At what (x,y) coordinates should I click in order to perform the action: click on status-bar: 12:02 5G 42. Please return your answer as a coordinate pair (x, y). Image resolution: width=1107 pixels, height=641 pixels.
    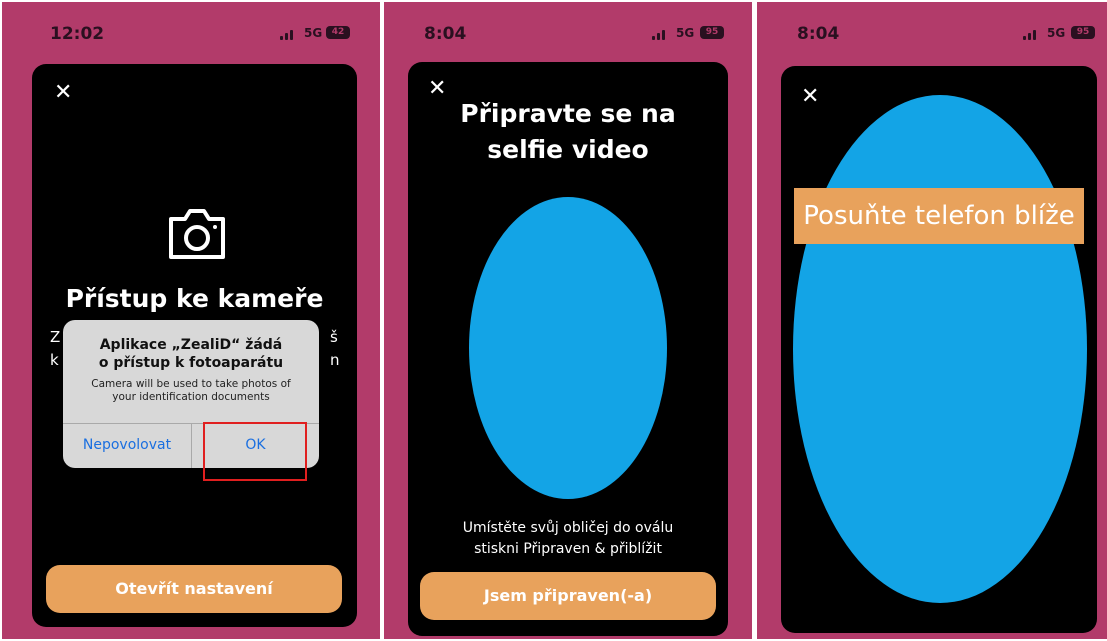
    Looking at the image, I should click on (191, 32).